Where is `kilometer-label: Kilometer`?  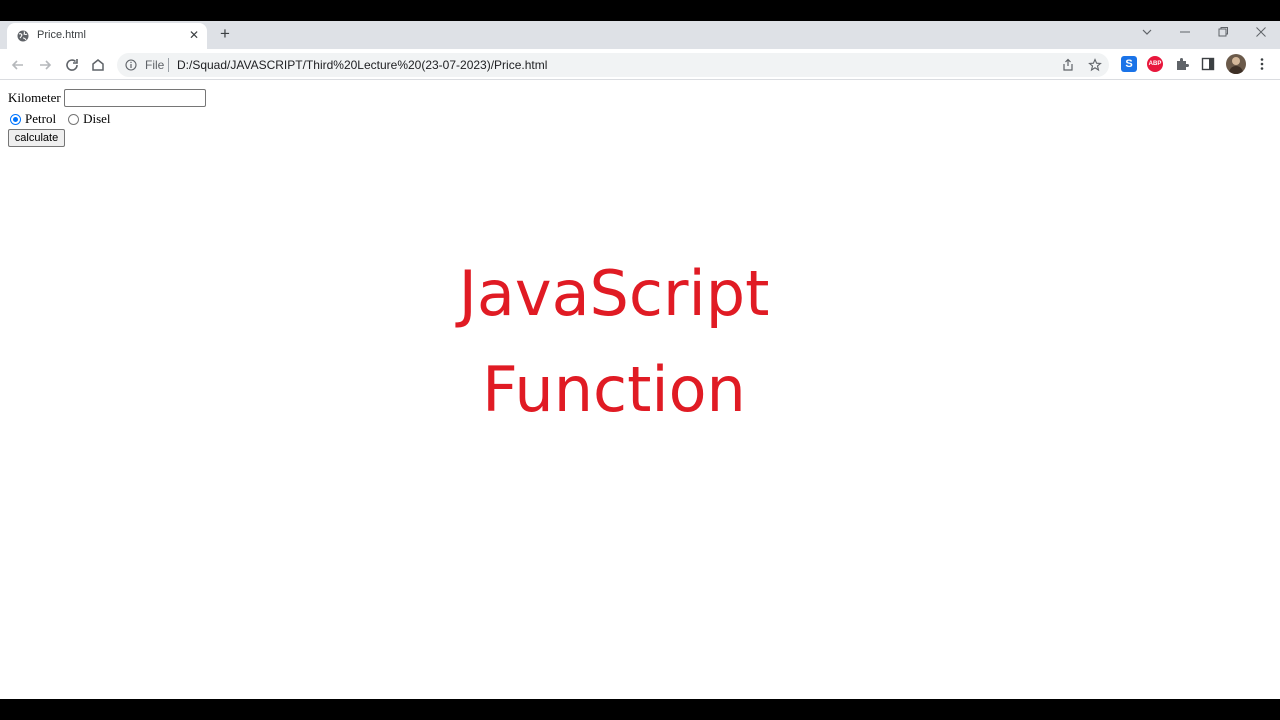 kilometer-label: Kilometer is located at coordinates (34, 97).